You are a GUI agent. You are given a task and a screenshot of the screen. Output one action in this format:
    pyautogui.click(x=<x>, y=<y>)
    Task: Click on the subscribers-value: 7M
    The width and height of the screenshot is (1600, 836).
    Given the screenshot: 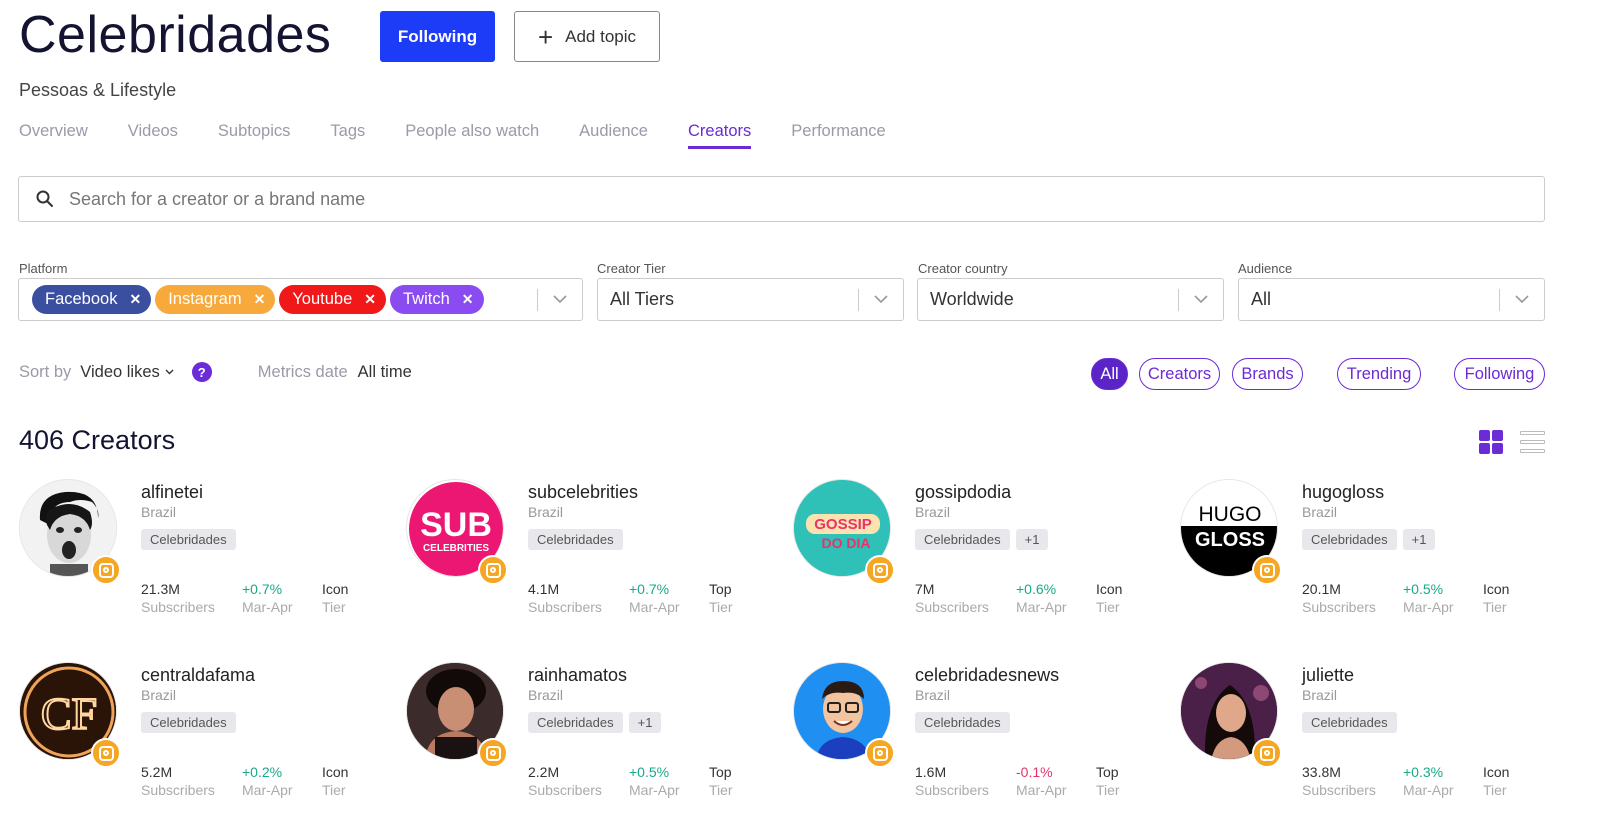 What is the action you would take?
    pyautogui.click(x=925, y=589)
    